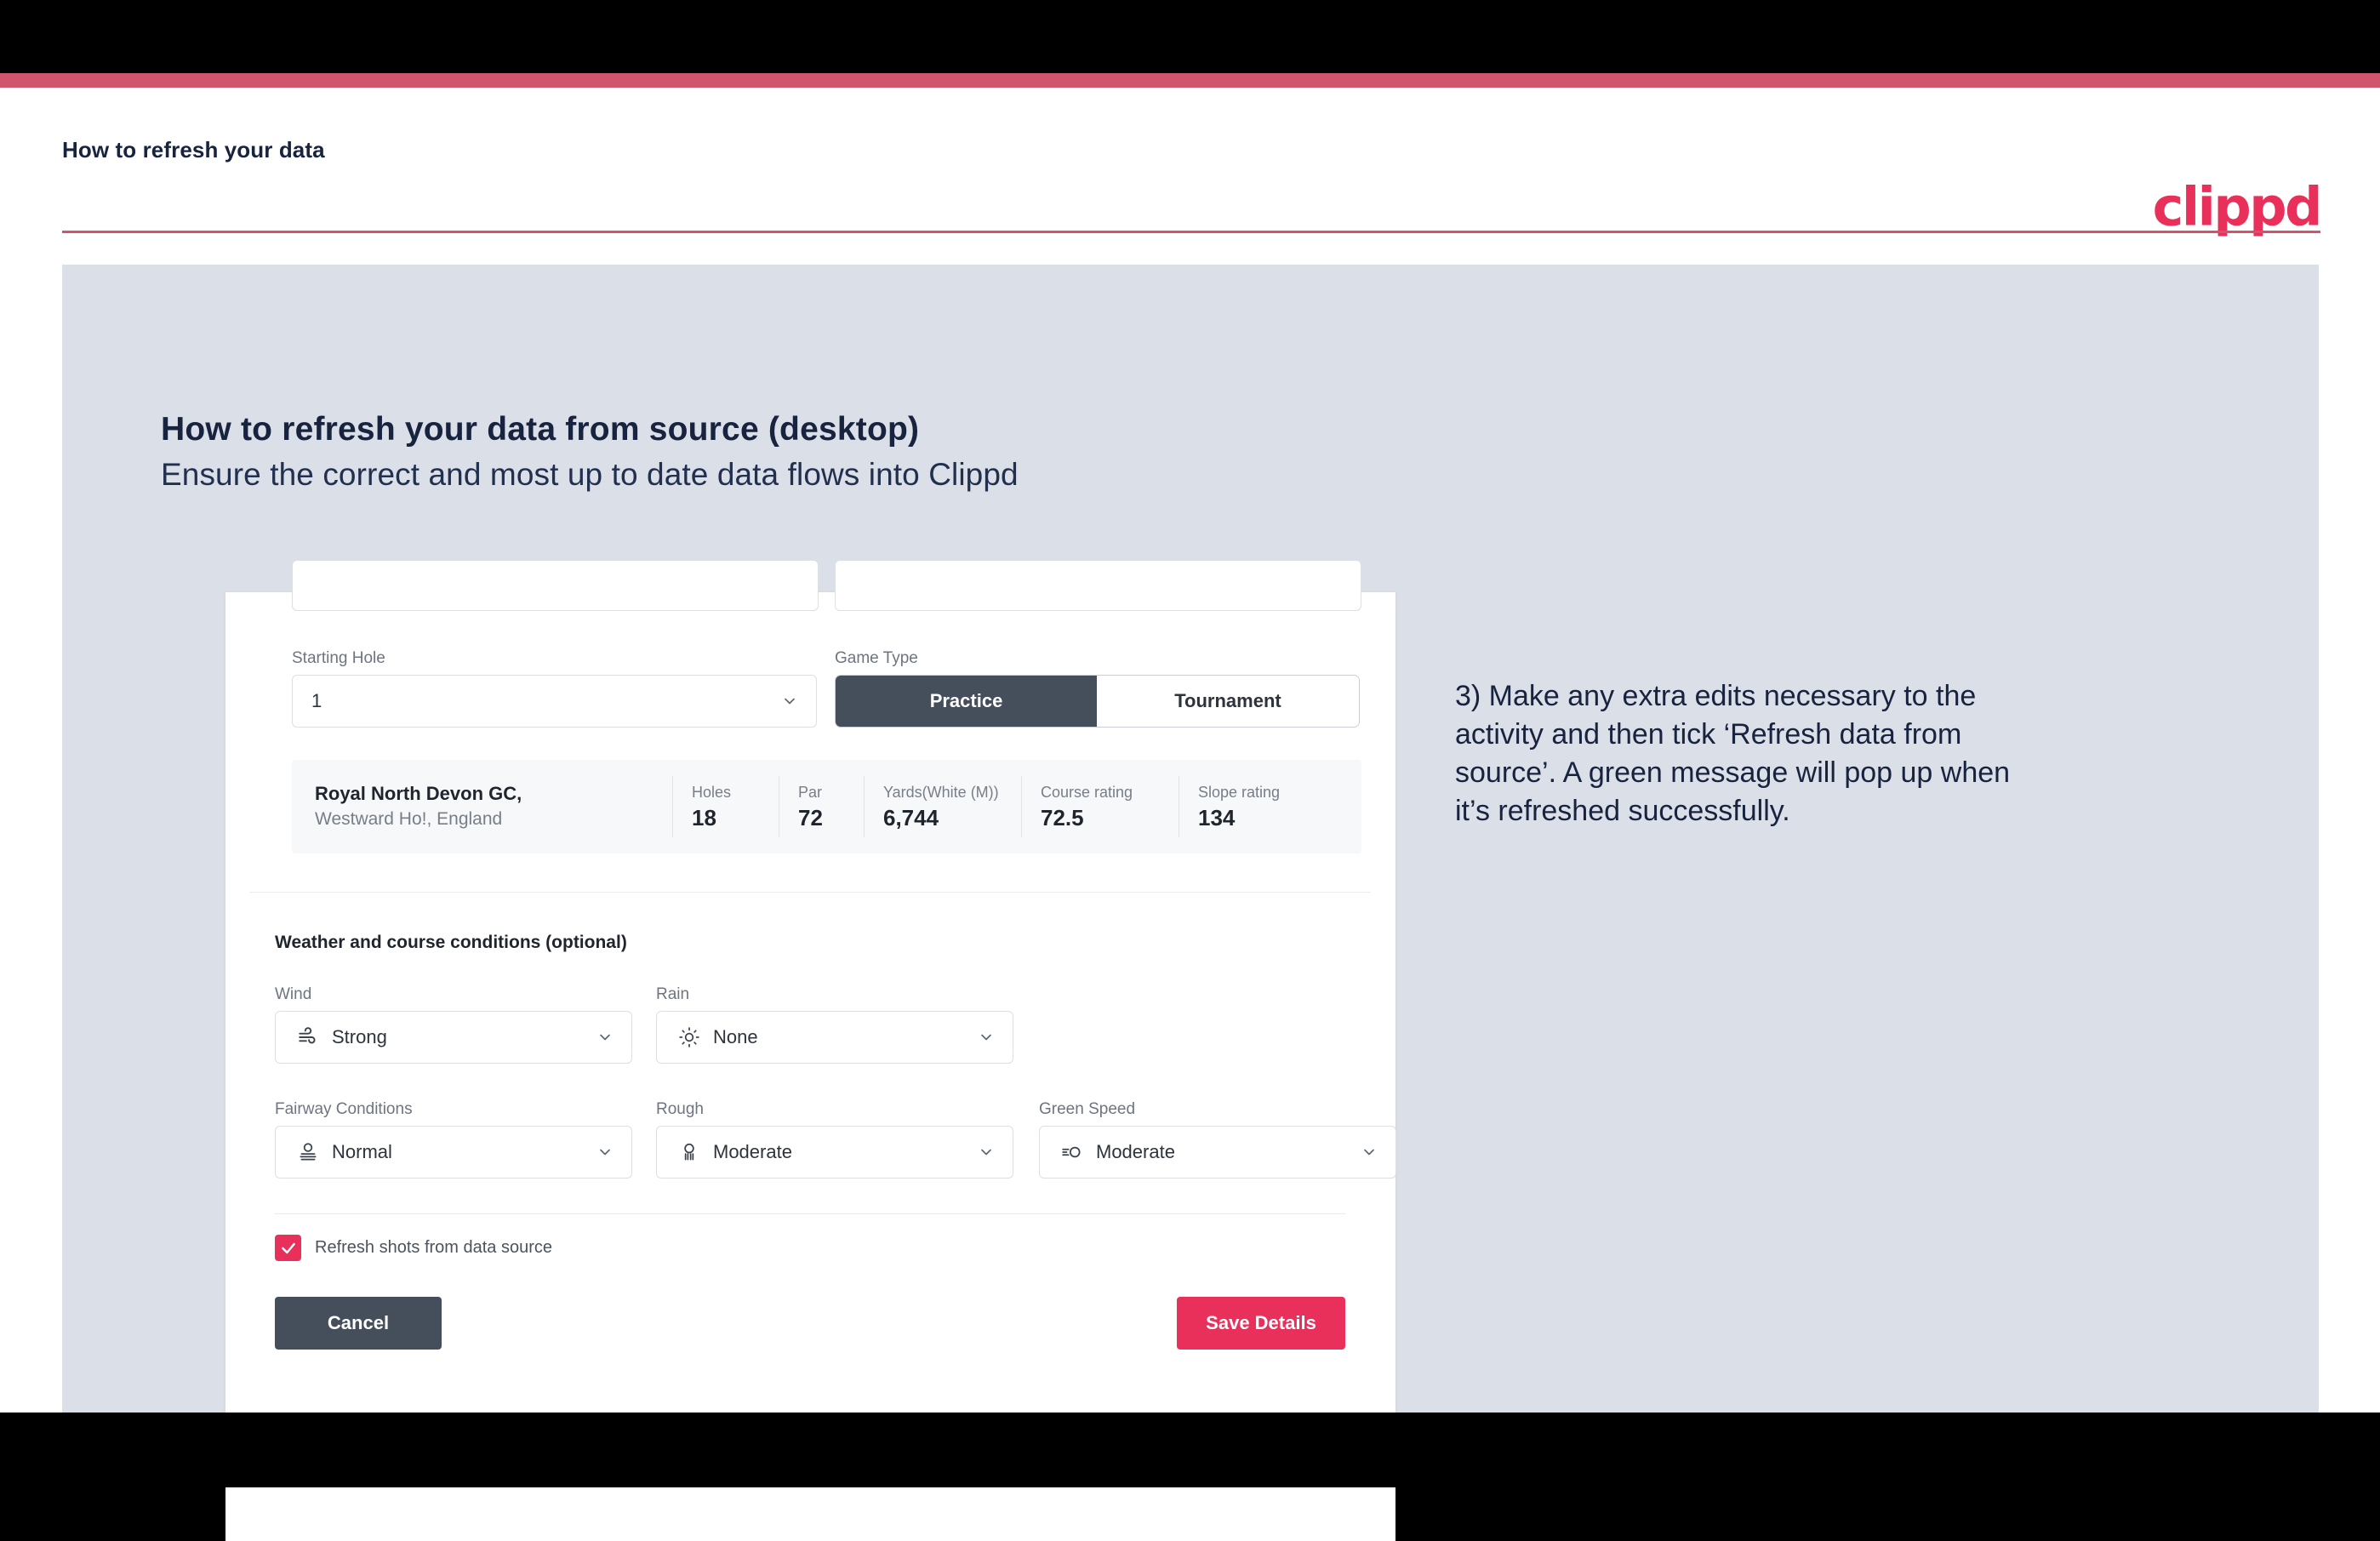  What do you see at coordinates (680, 1109) in the screenshot?
I see `rough-label: Rough` at bounding box center [680, 1109].